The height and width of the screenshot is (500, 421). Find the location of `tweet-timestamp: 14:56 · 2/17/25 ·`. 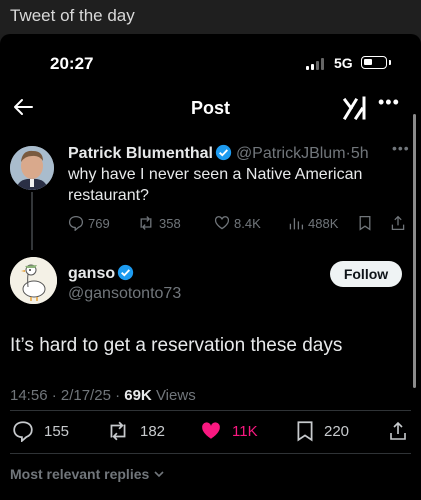

tweet-timestamp: 14:56 · 2/17/25 · is located at coordinates (67, 395).